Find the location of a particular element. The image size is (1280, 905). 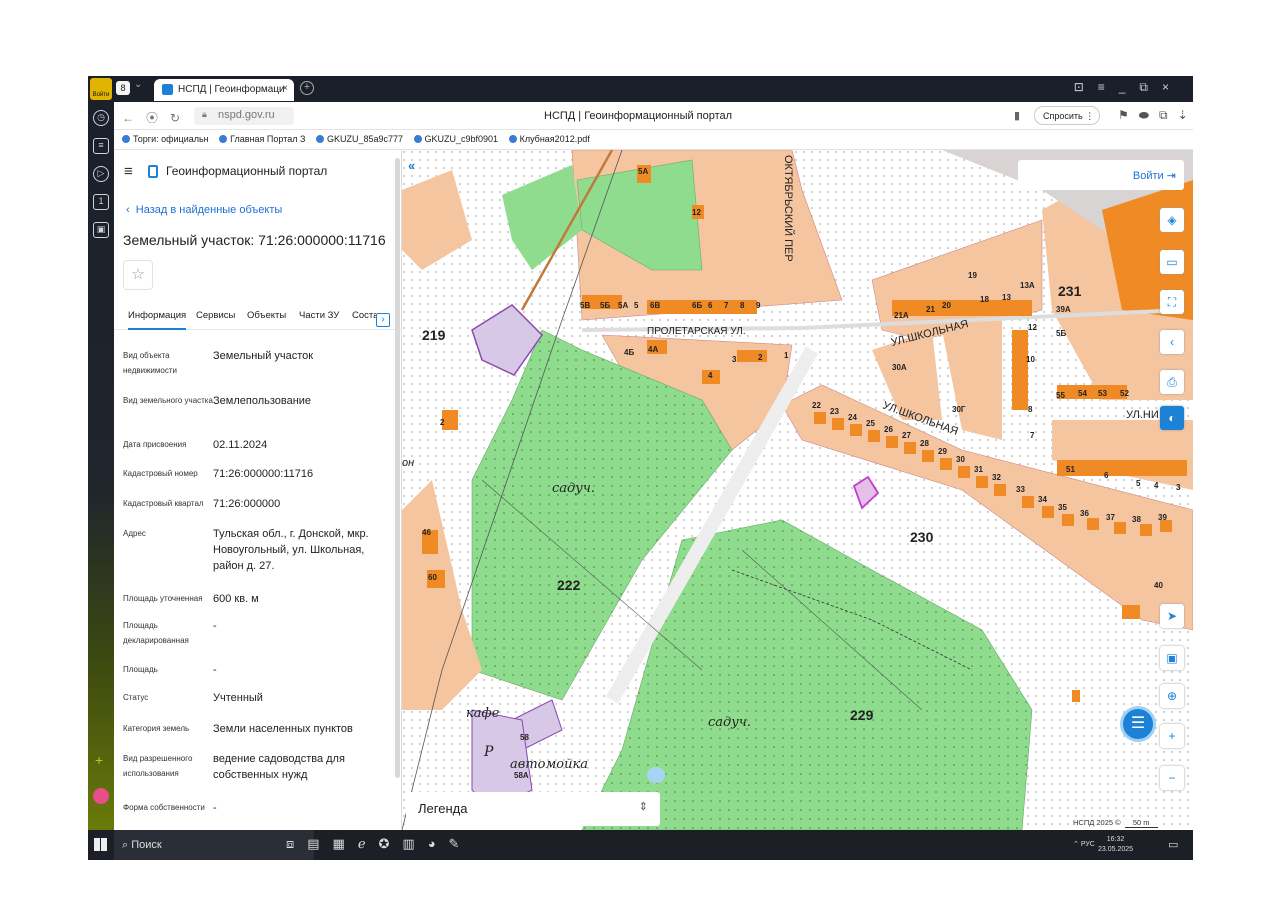

profile-button: Войти is located at coordinates (101, 89).